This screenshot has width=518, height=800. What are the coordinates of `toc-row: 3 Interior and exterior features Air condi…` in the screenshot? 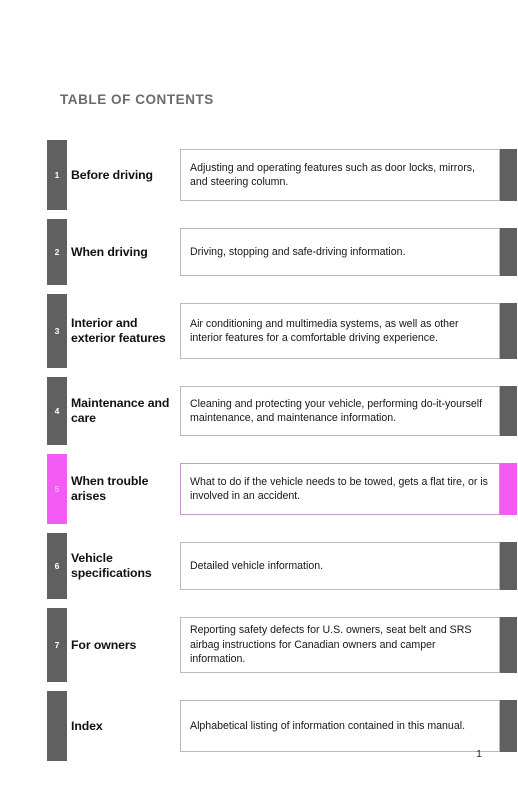 It's located at (259, 331).